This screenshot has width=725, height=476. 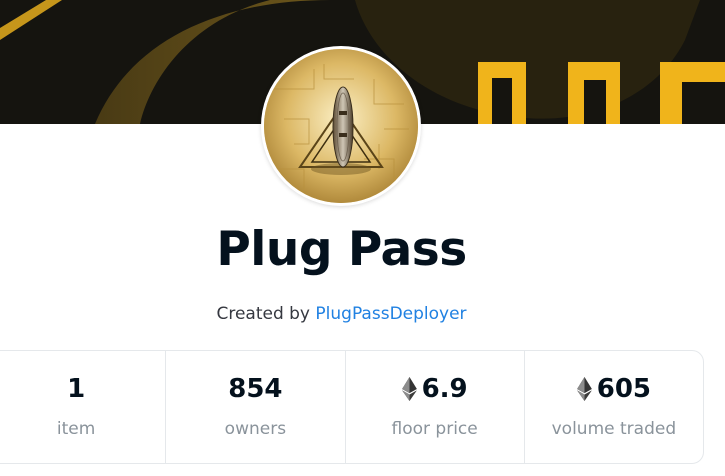 What do you see at coordinates (390, 314) in the screenshot?
I see `creator-link: PlugPassDeployer` at bounding box center [390, 314].